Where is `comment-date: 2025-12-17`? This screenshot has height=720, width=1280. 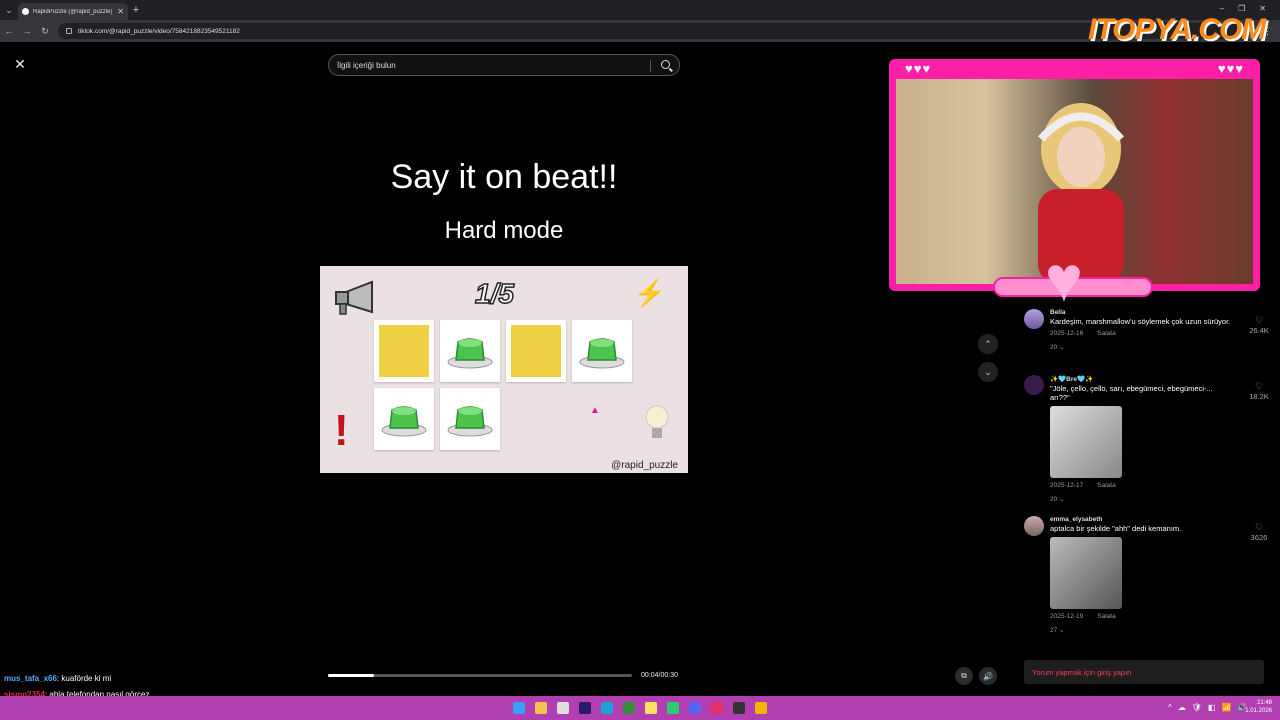
comment-date: 2025-12-17 is located at coordinates (1067, 485).